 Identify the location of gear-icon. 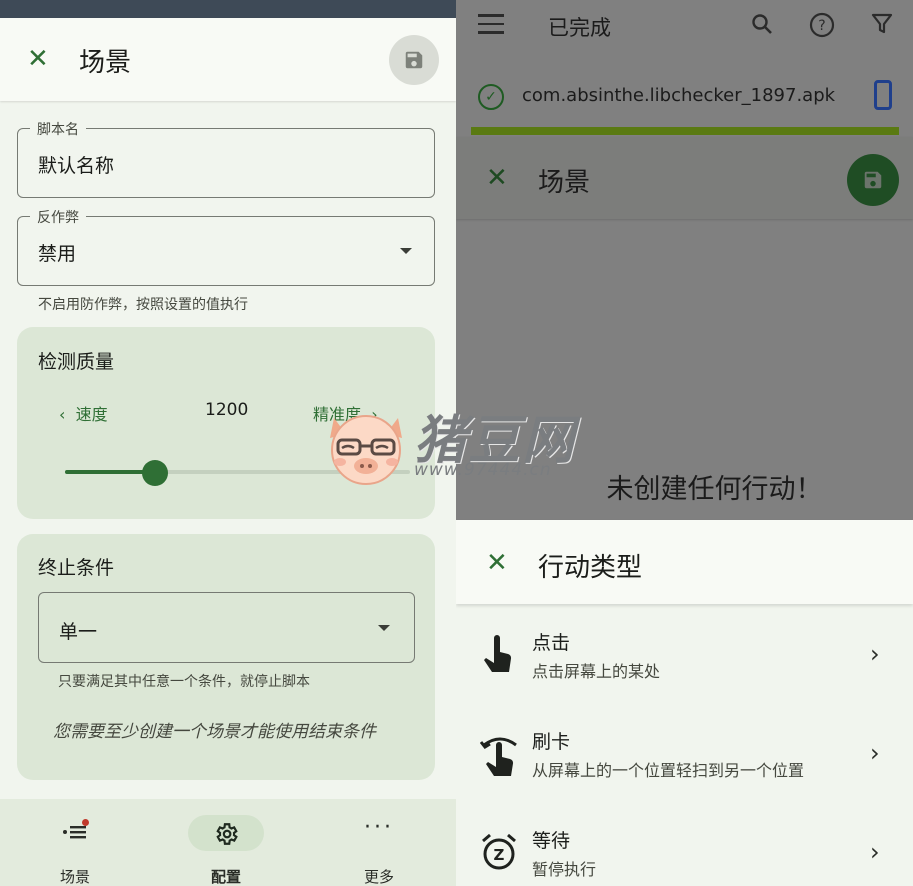
(226, 836).